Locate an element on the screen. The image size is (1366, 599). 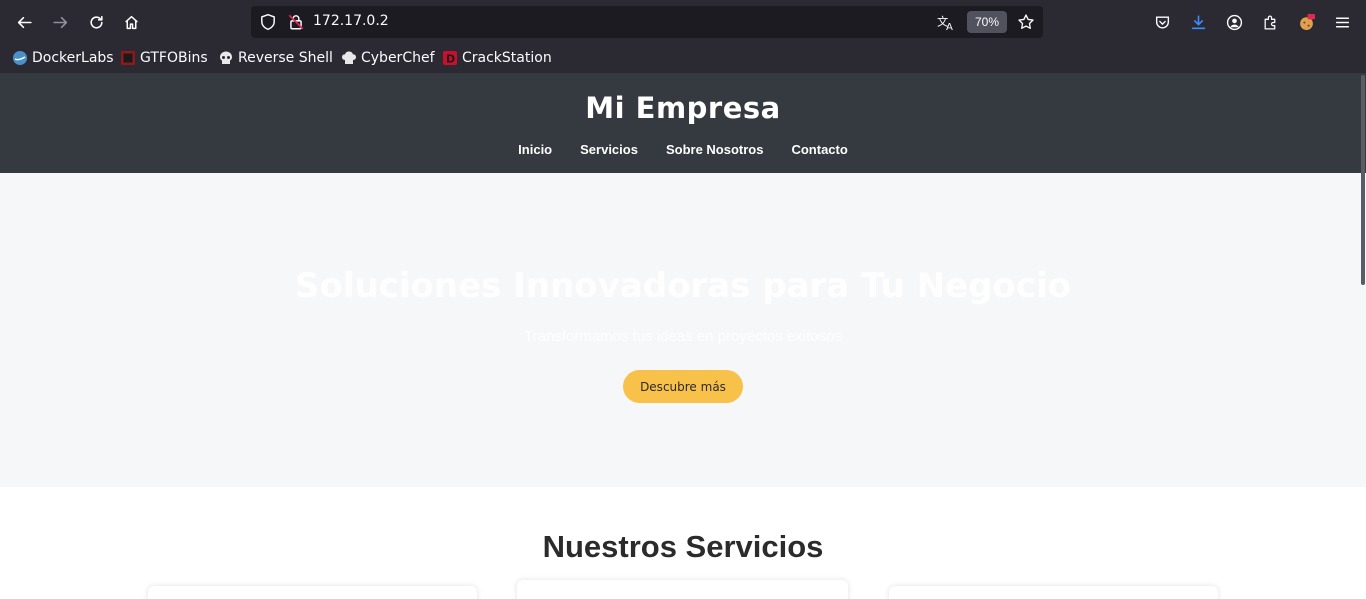
reload-button is located at coordinates (96, 22).